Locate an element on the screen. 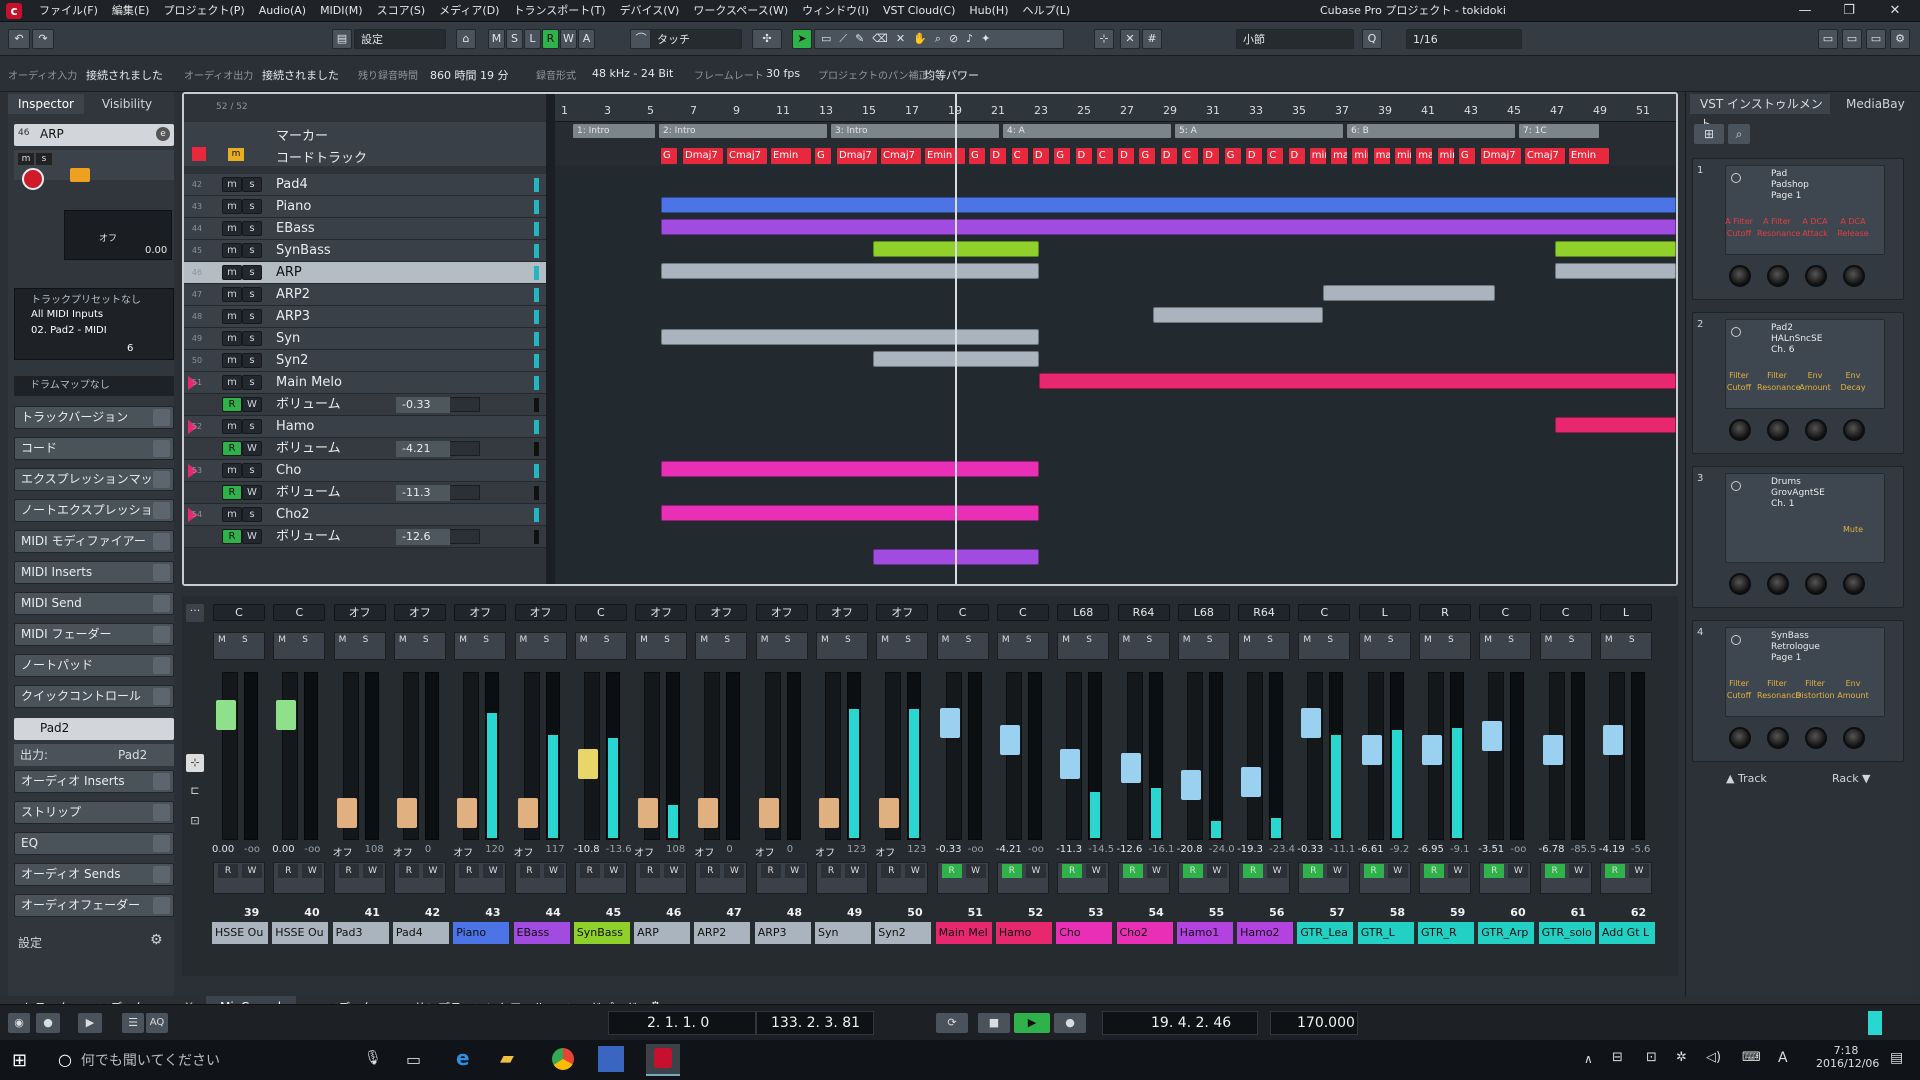  marker-1: 2: Intro is located at coordinates (743, 131).